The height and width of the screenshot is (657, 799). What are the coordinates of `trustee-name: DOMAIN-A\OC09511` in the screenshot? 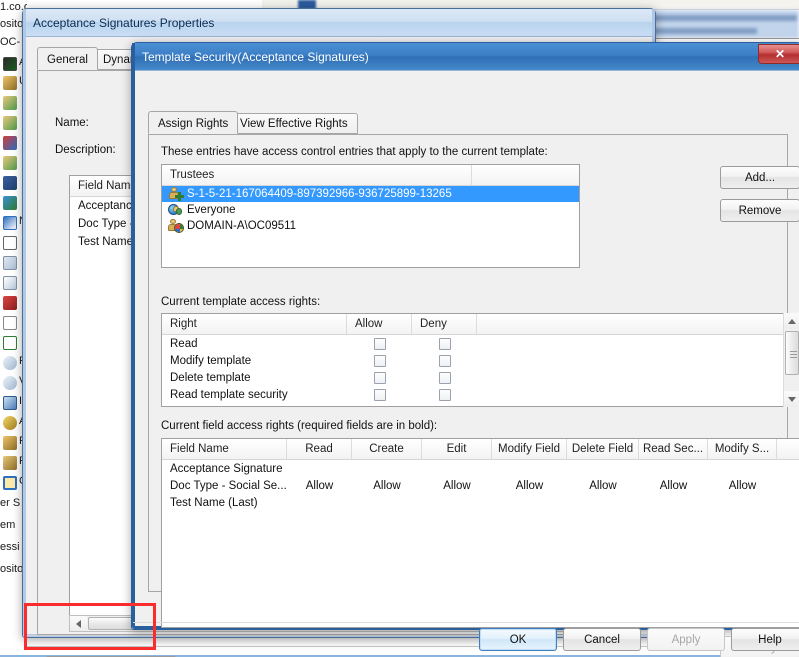 It's located at (242, 226).